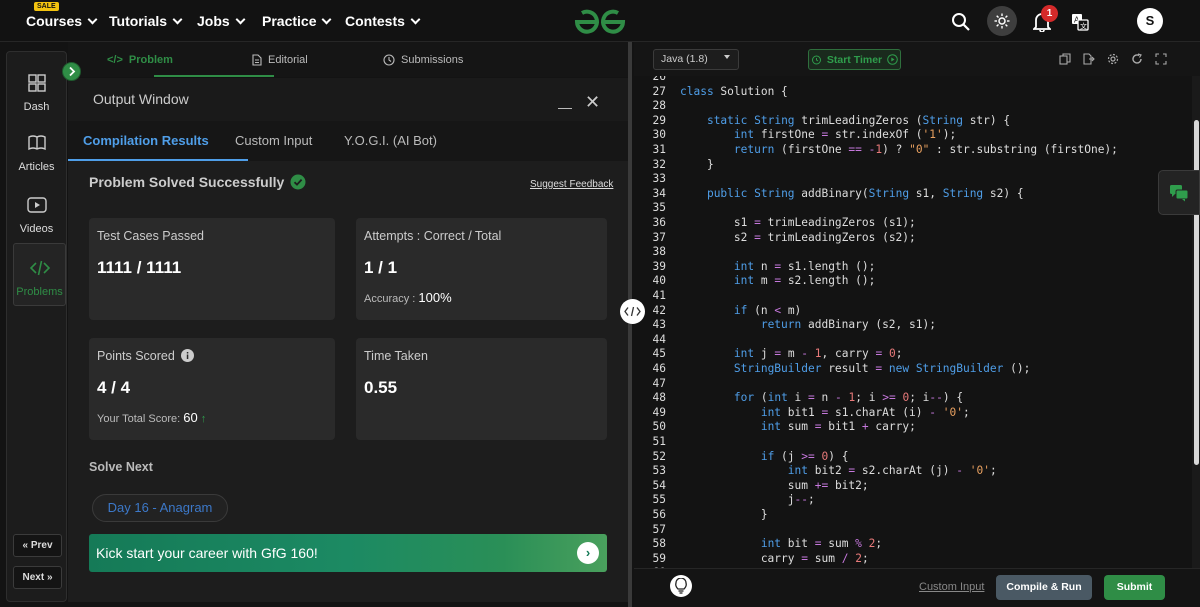 This screenshot has height=607, width=1200. I want to click on language-value: Java (1.8), so click(684, 59).